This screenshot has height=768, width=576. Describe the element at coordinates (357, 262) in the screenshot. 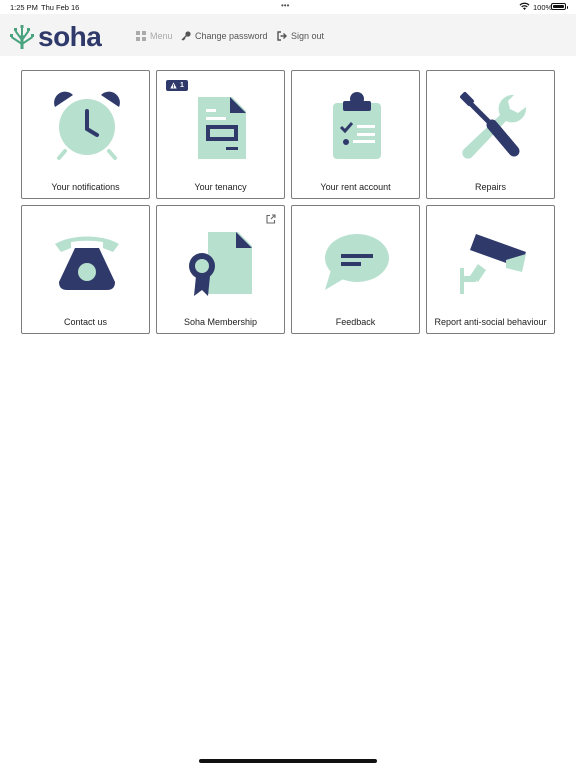

I see `speech-bubble-icon` at that location.